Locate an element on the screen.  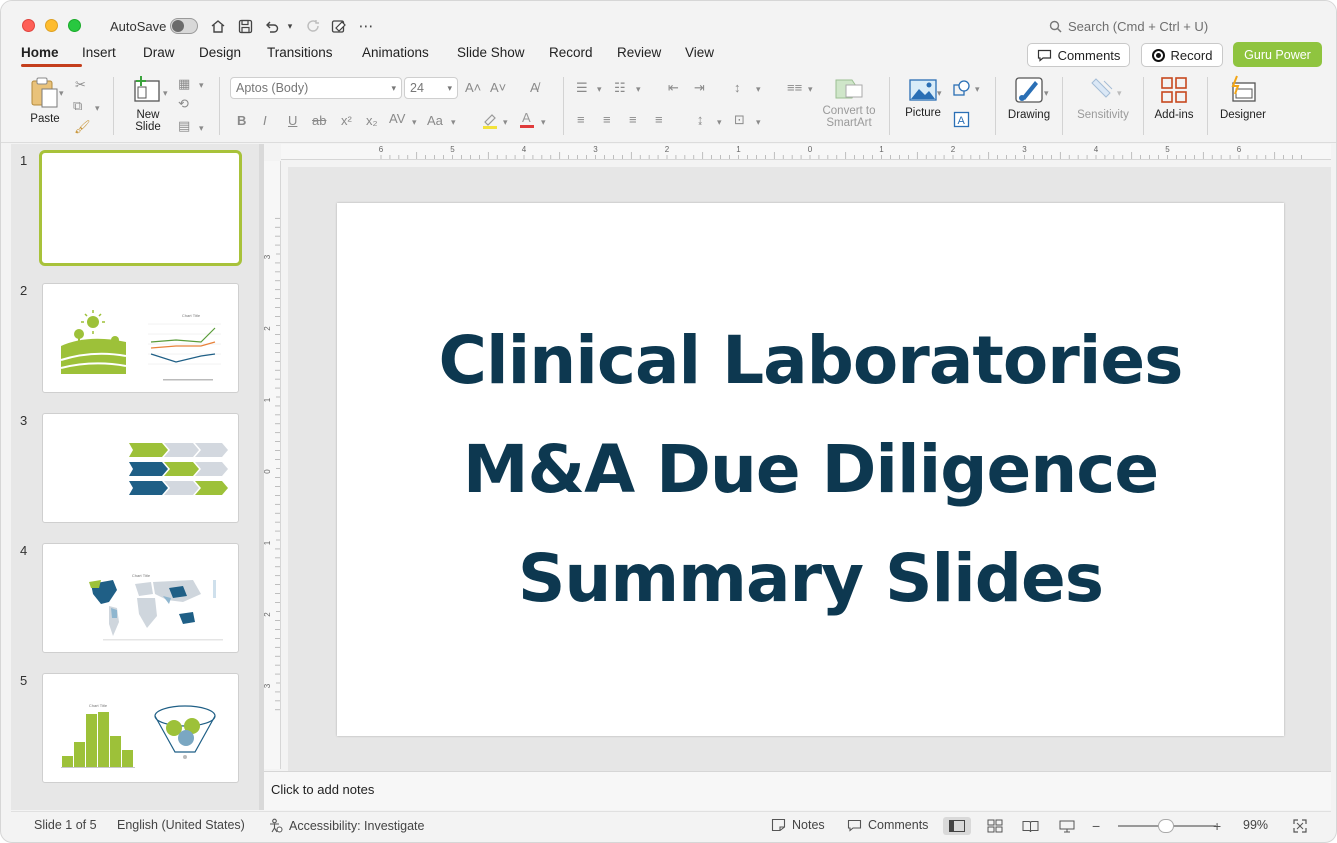
font-size-combo: 24 ▾ is located at coordinates (431, 88).